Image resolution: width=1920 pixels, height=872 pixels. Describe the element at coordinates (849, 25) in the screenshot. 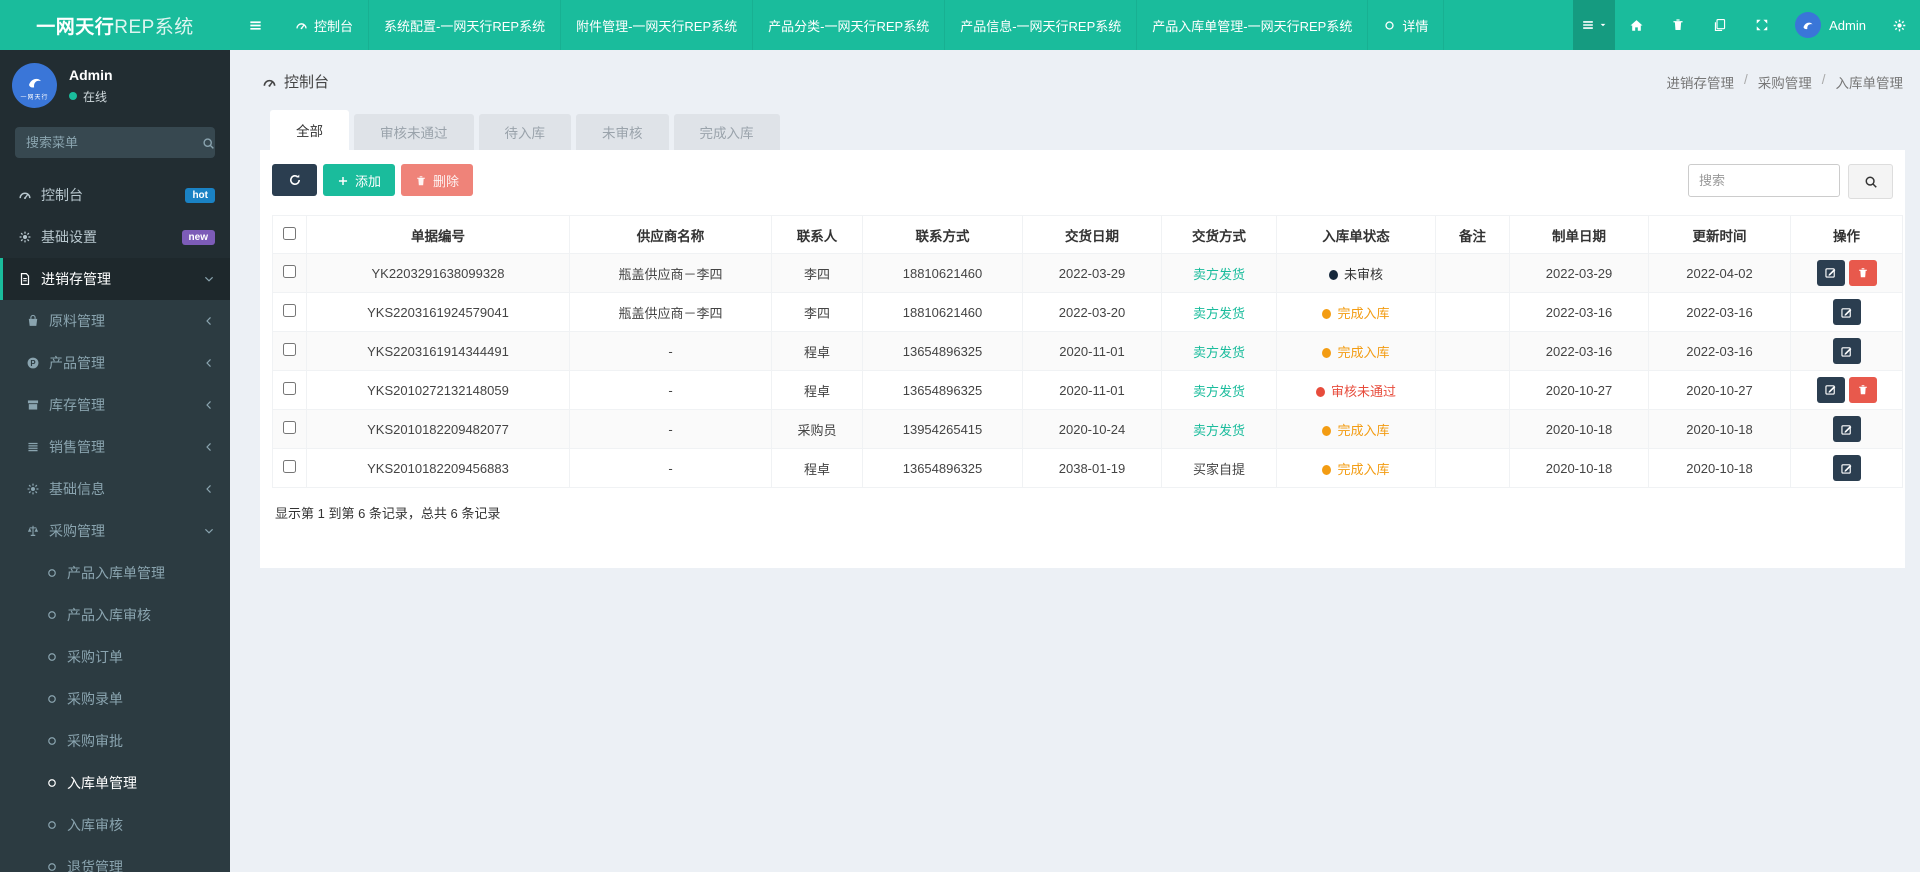

I see `navbar-tab-4: 产品分类-一网天行REP系统` at that location.